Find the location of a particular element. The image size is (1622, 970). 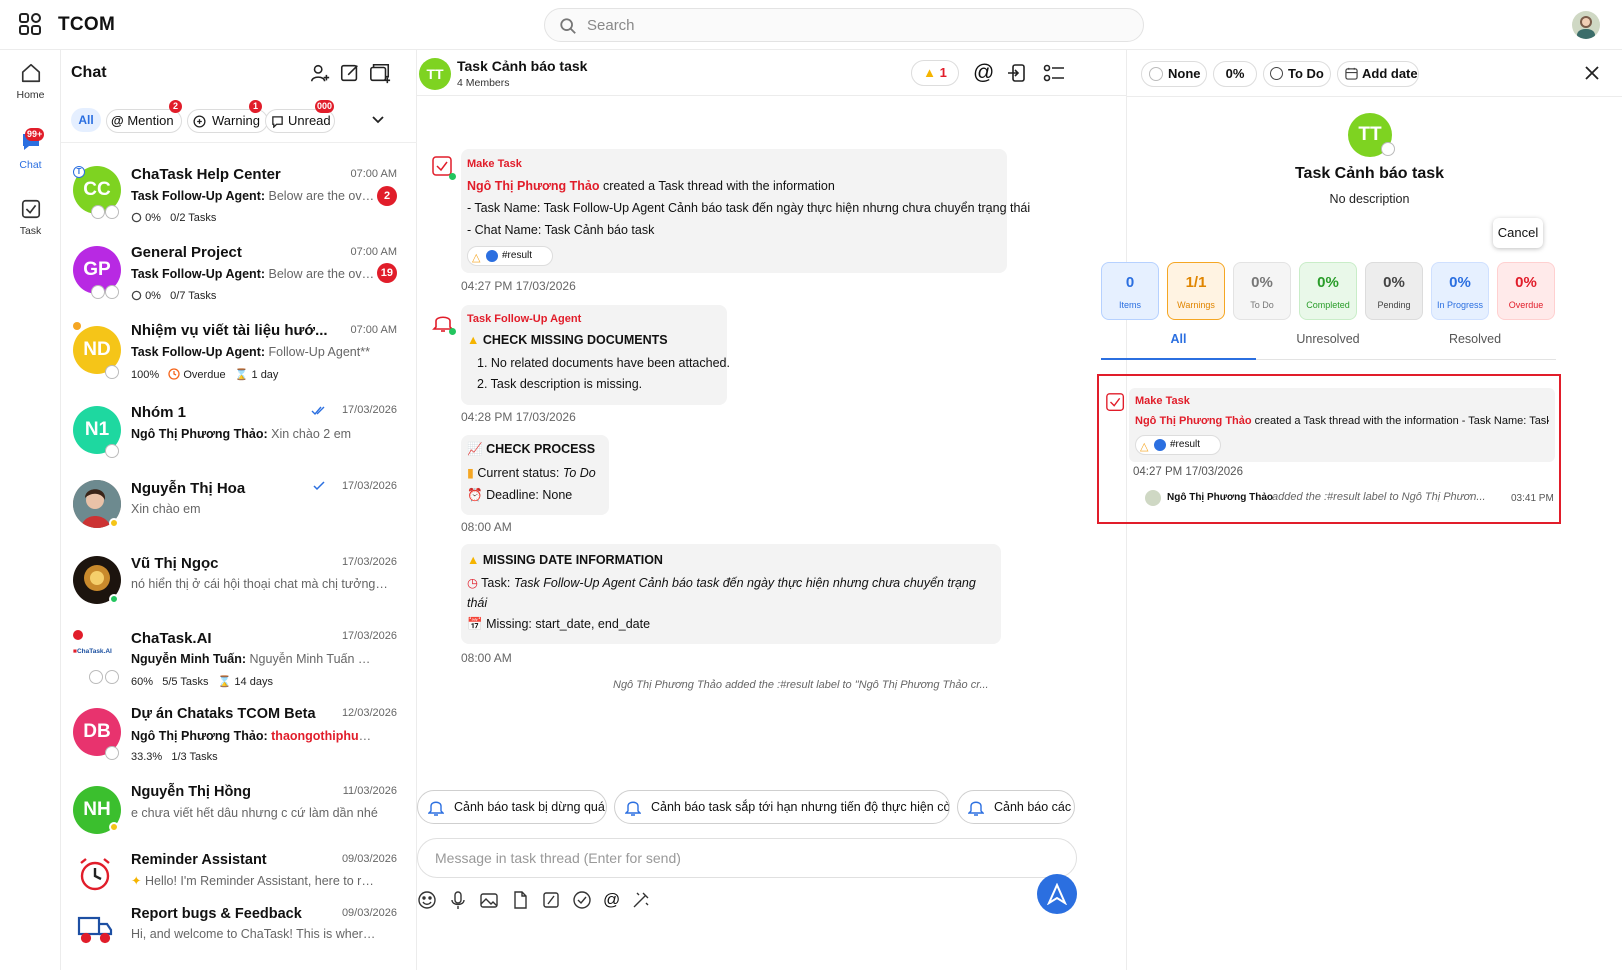

message-author: Ngô Thị Phương Thảo is located at coordinates (1193, 421).